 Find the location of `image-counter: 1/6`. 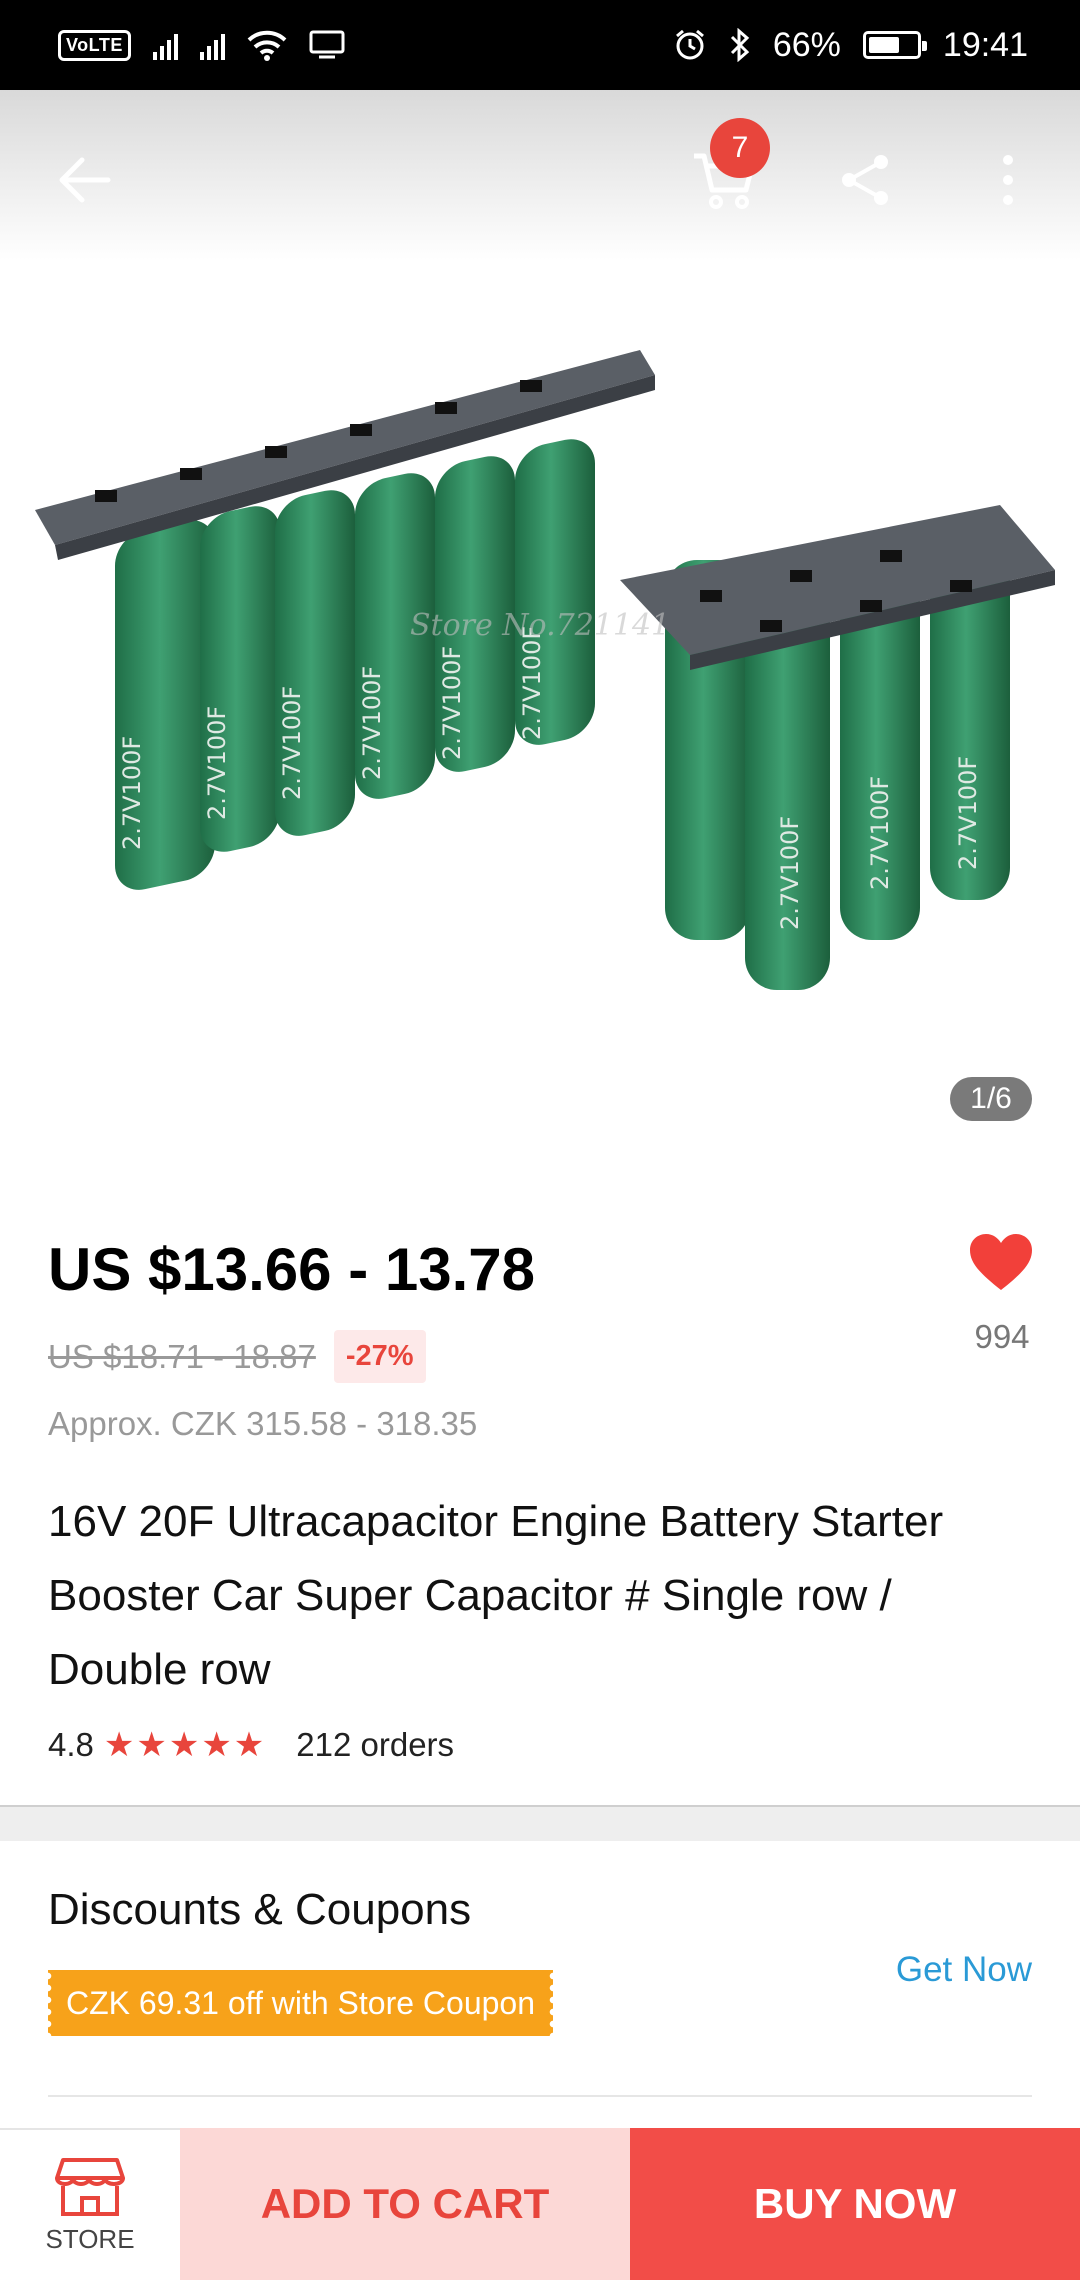

image-counter: 1/6 is located at coordinates (991, 1099).